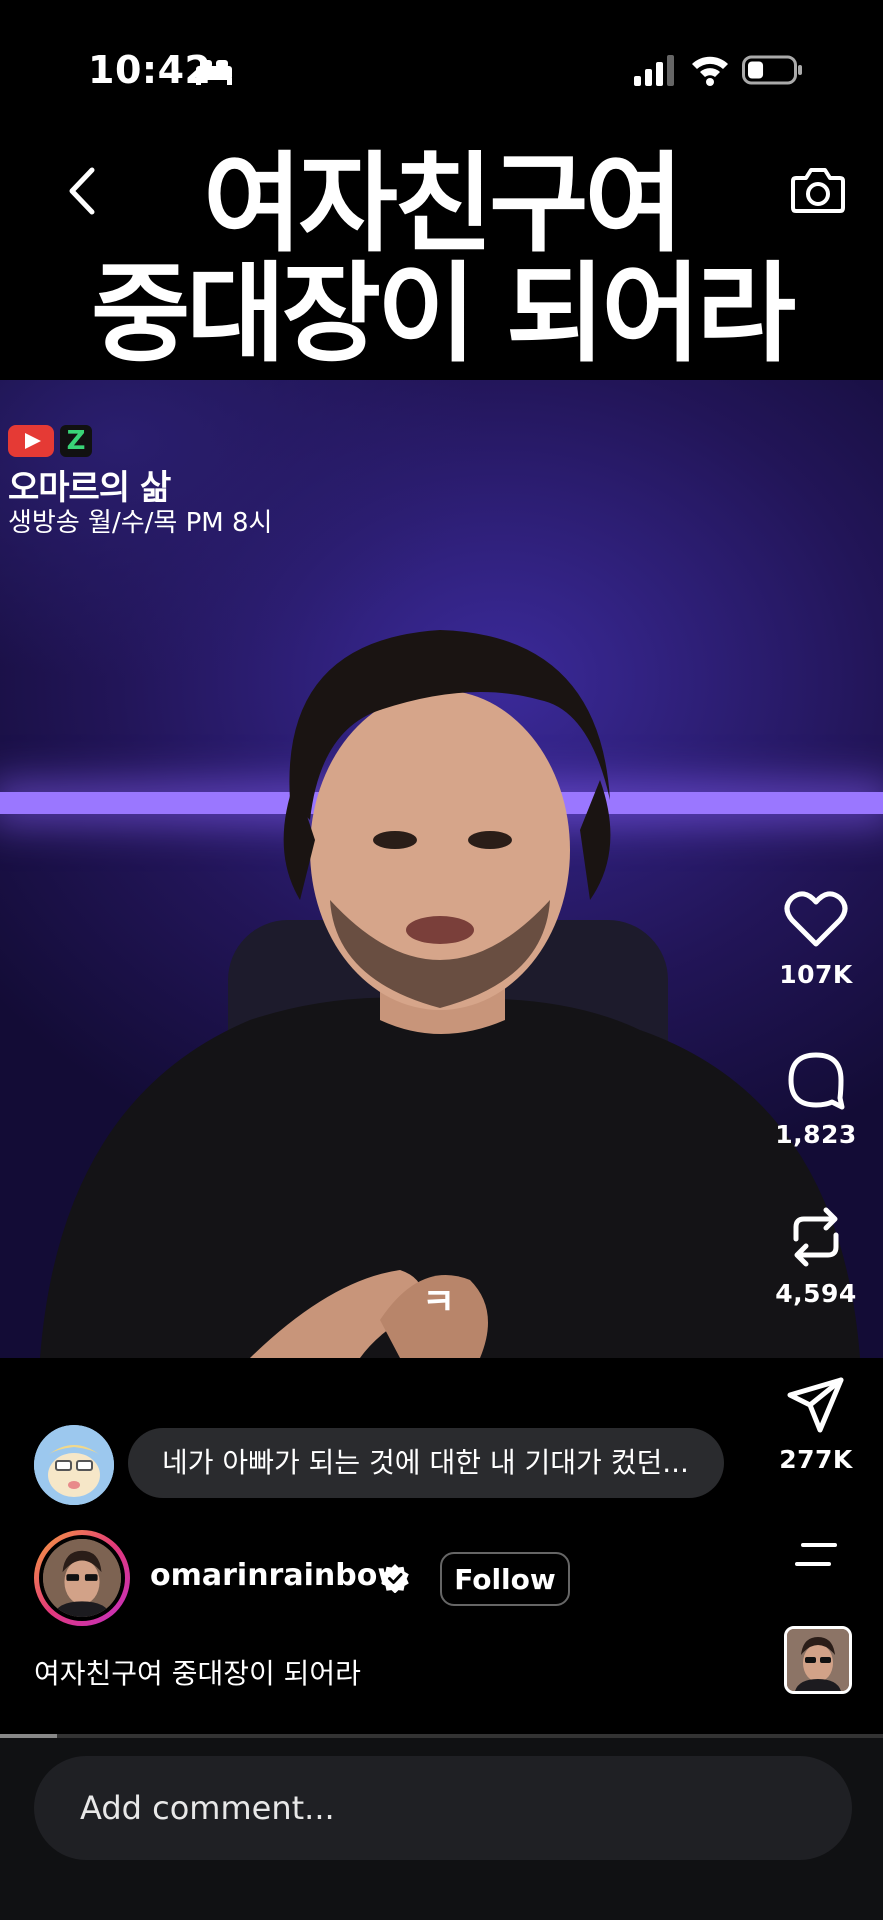  I want to click on youtube-icon, so click(31, 441).